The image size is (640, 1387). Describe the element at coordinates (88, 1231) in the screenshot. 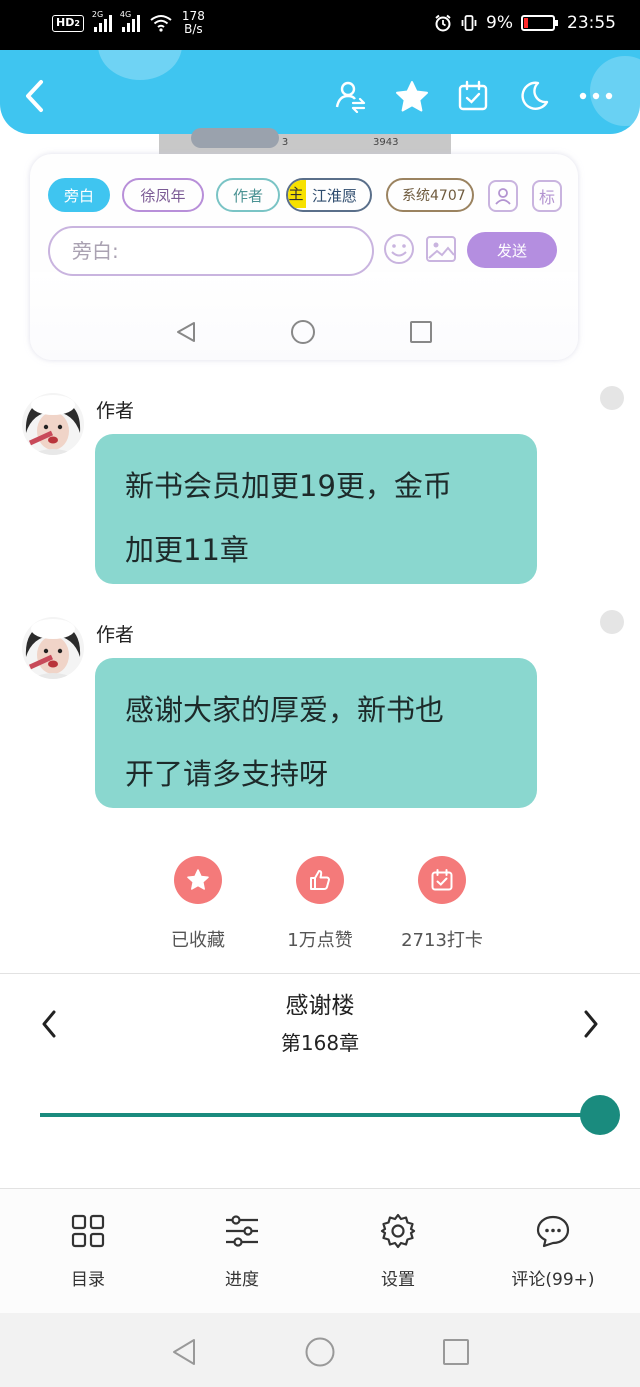

I see `grid-icon` at that location.